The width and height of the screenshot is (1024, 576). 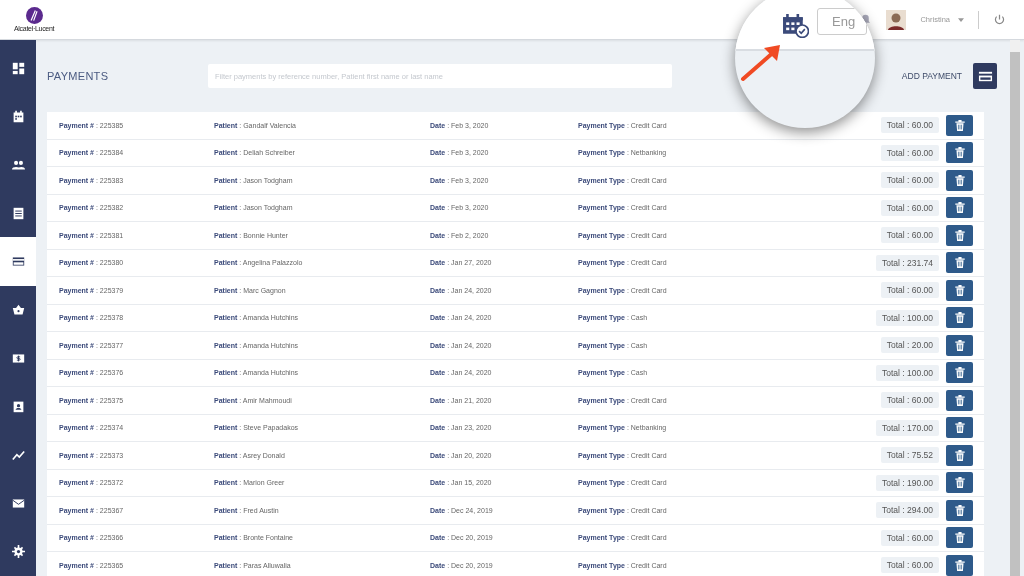 What do you see at coordinates (18, 407) in the screenshot?
I see `contact-icon` at bounding box center [18, 407].